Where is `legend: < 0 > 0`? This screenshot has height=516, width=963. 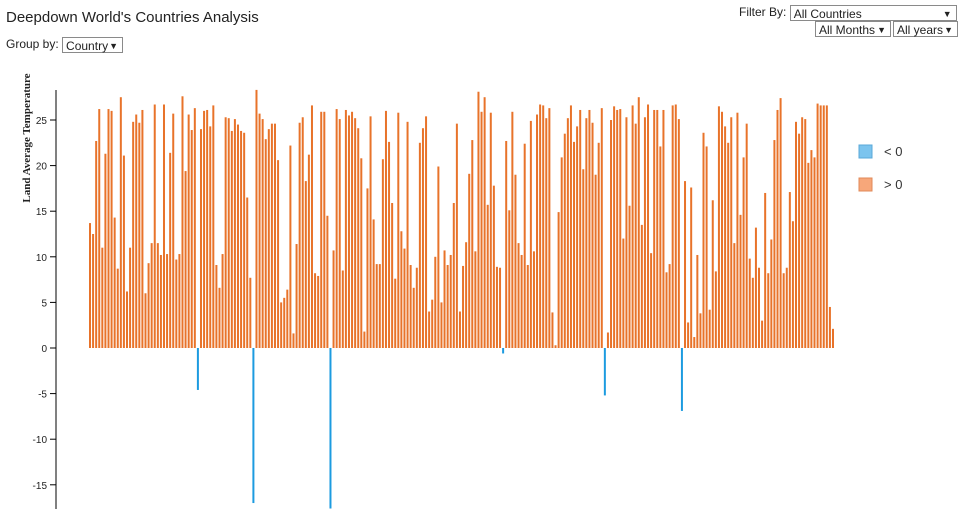
legend: < 0 > 0 is located at coordinates (880, 168).